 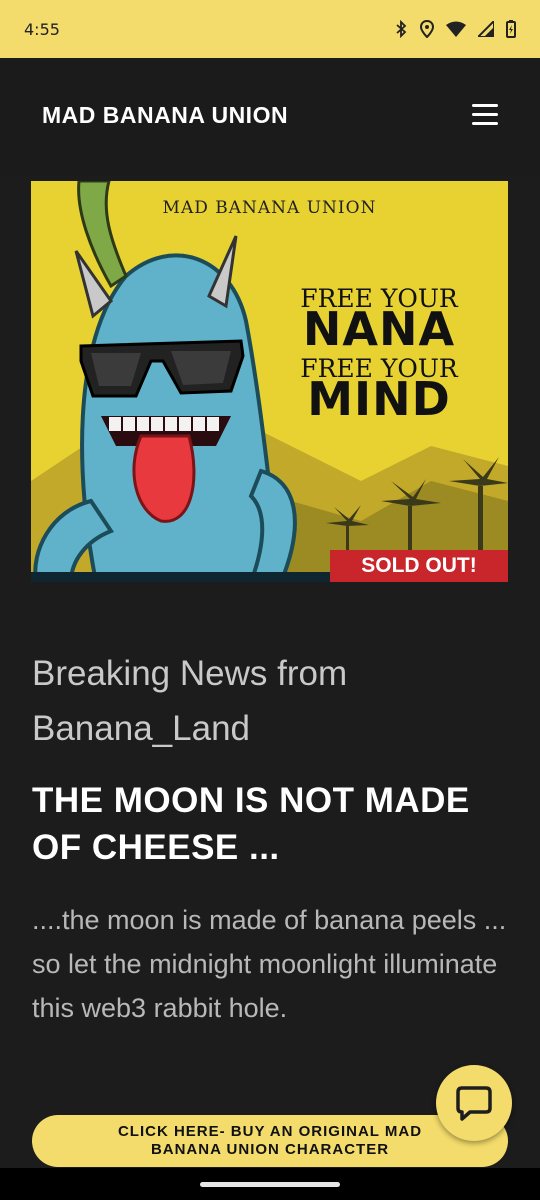 What do you see at coordinates (419, 566) in the screenshot?
I see `sold-out-badge: SOLD OUT!` at bounding box center [419, 566].